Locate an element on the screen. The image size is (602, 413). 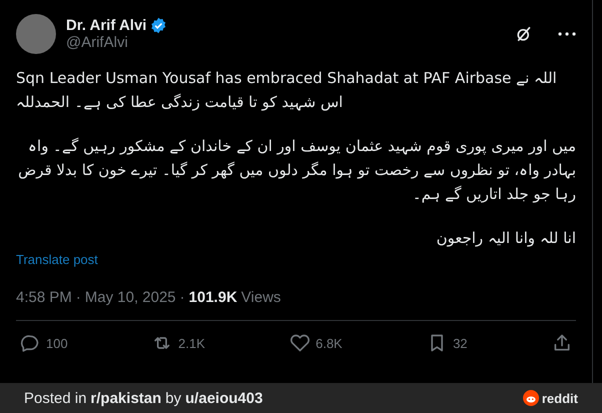
post-date: May 10, 2025 is located at coordinates (130, 297).